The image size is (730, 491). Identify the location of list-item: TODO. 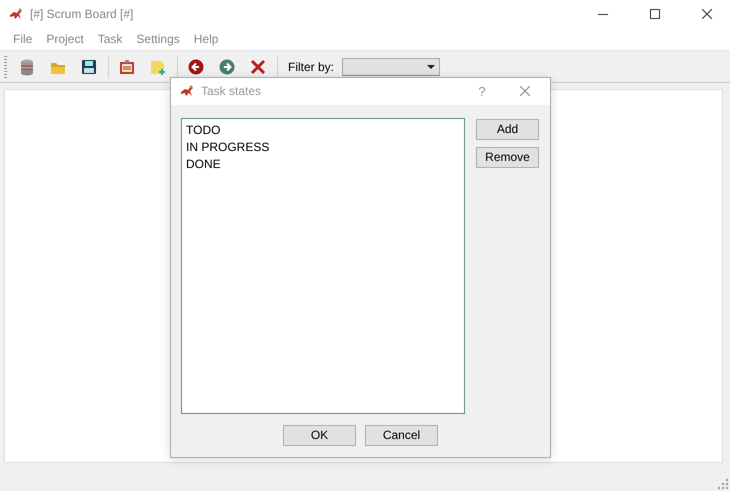
(323, 130).